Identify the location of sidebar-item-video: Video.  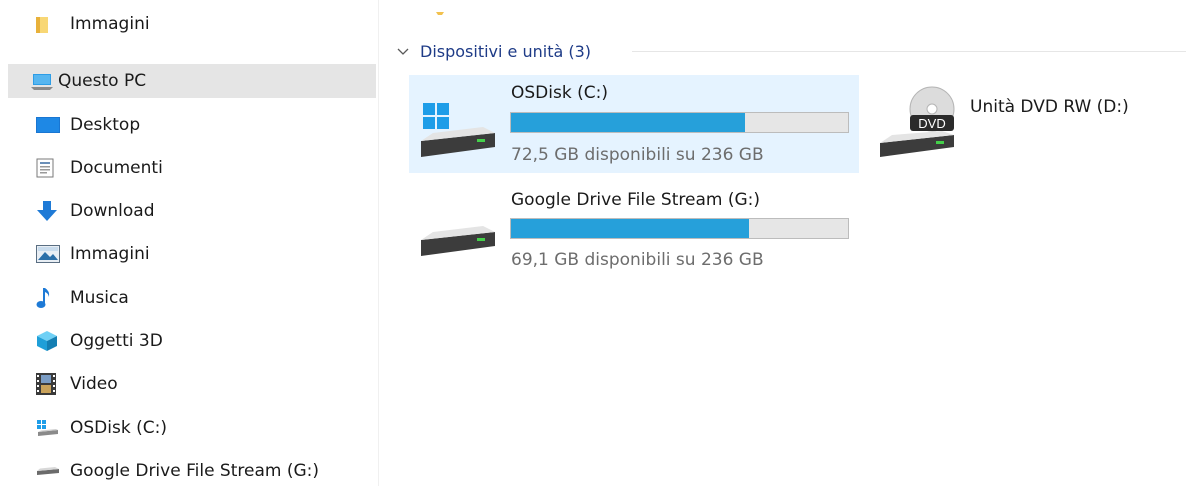
(192, 384).